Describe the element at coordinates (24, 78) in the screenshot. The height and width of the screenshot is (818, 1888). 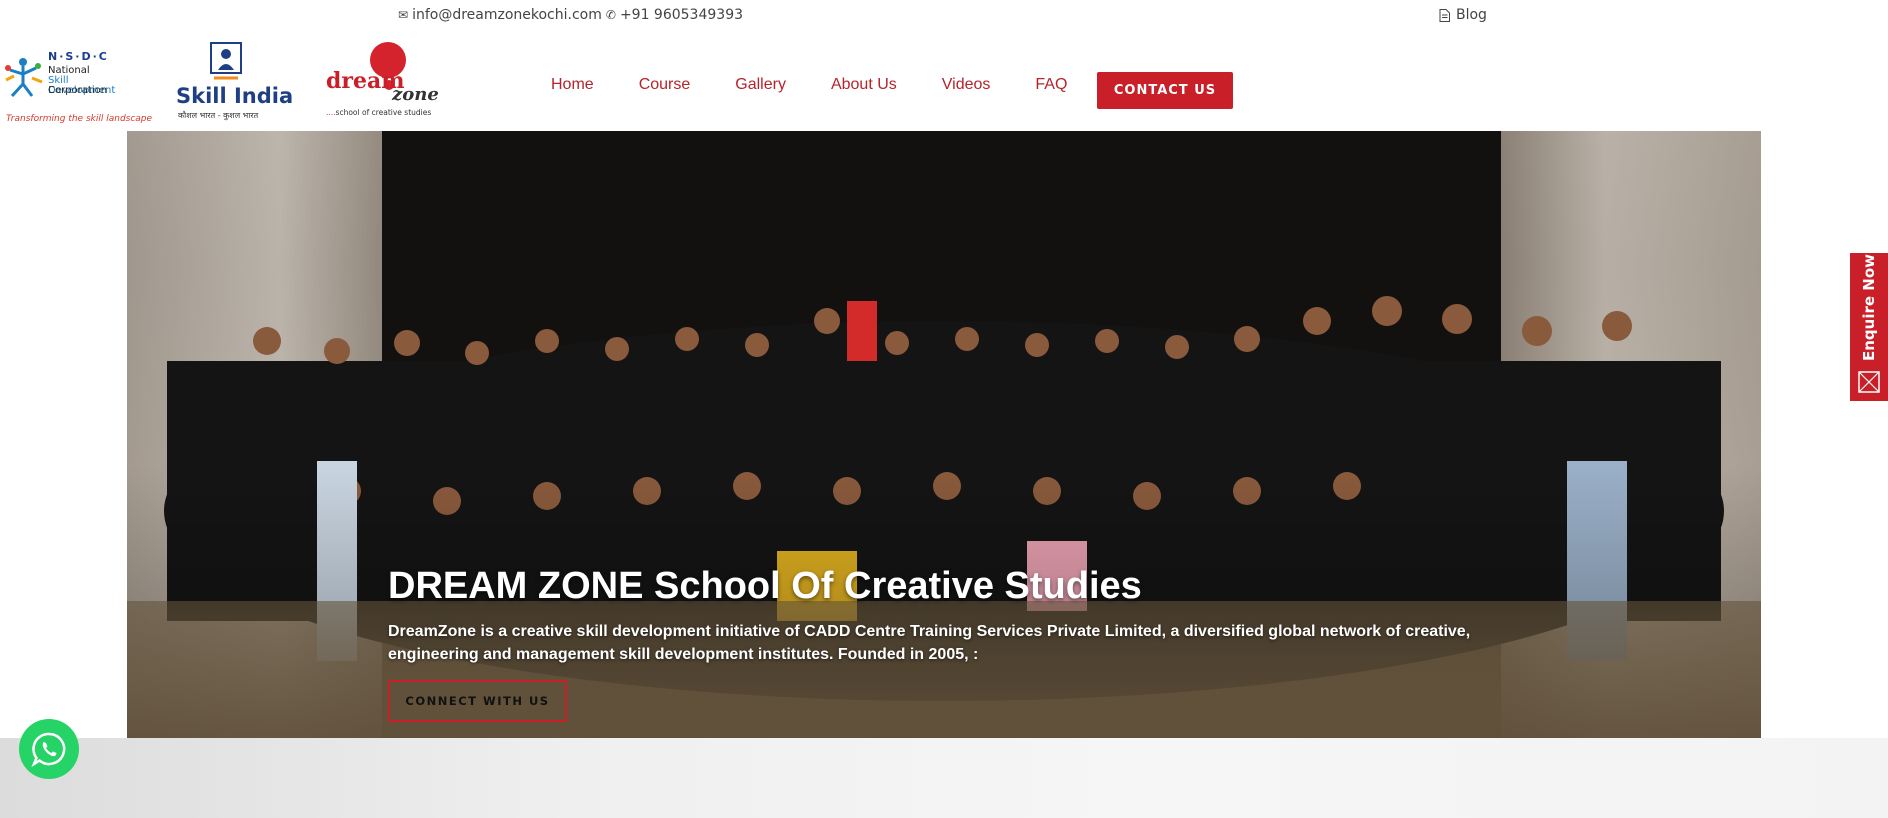
I see `nsdc-figure-icon` at that location.